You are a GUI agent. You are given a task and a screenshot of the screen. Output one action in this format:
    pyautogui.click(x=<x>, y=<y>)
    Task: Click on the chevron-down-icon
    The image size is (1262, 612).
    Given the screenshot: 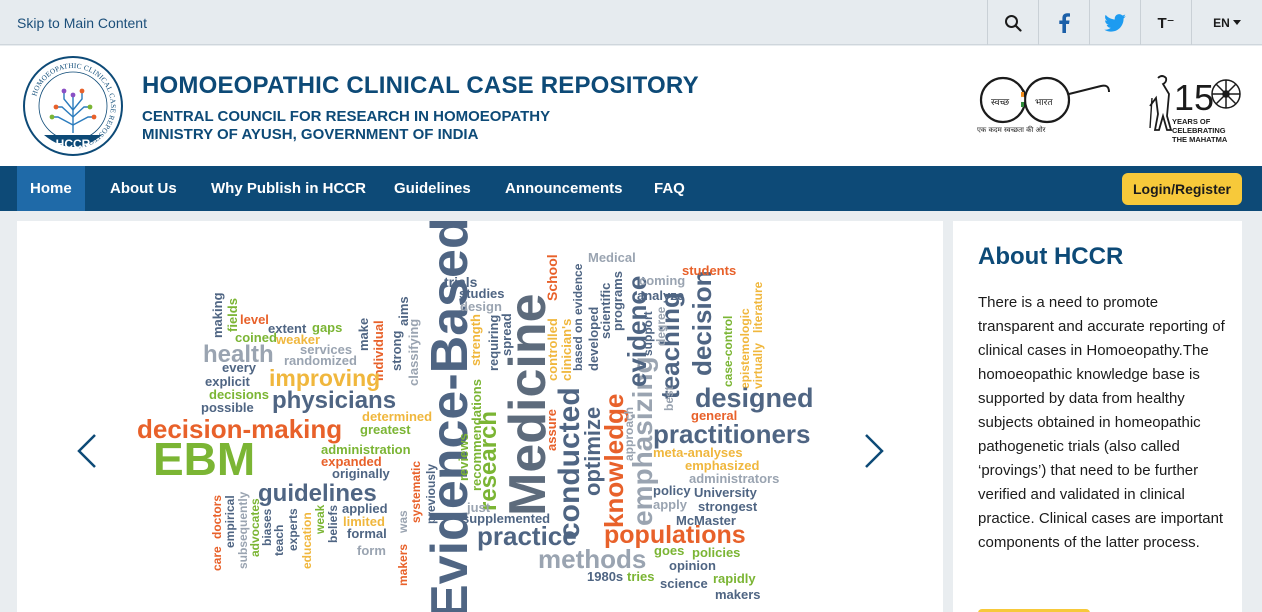 What is the action you would take?
    pyautogui.click(x=1236, y=22)
    